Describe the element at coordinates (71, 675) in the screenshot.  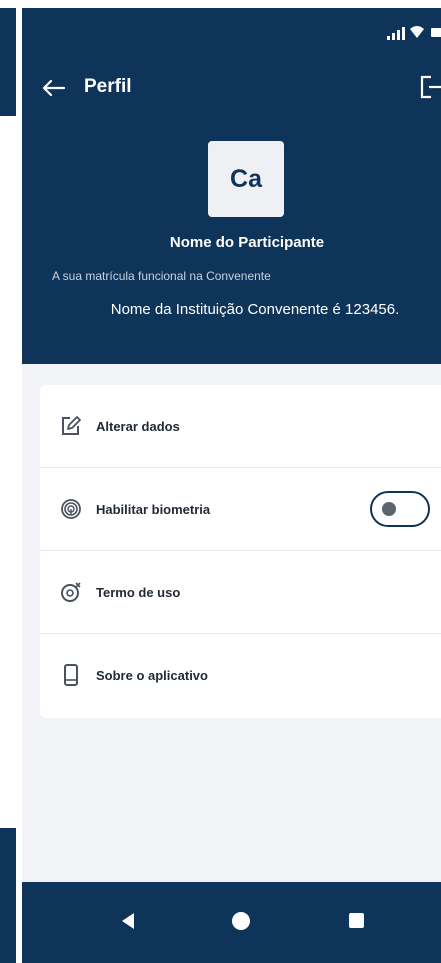
I see `phone-icon` at that location.